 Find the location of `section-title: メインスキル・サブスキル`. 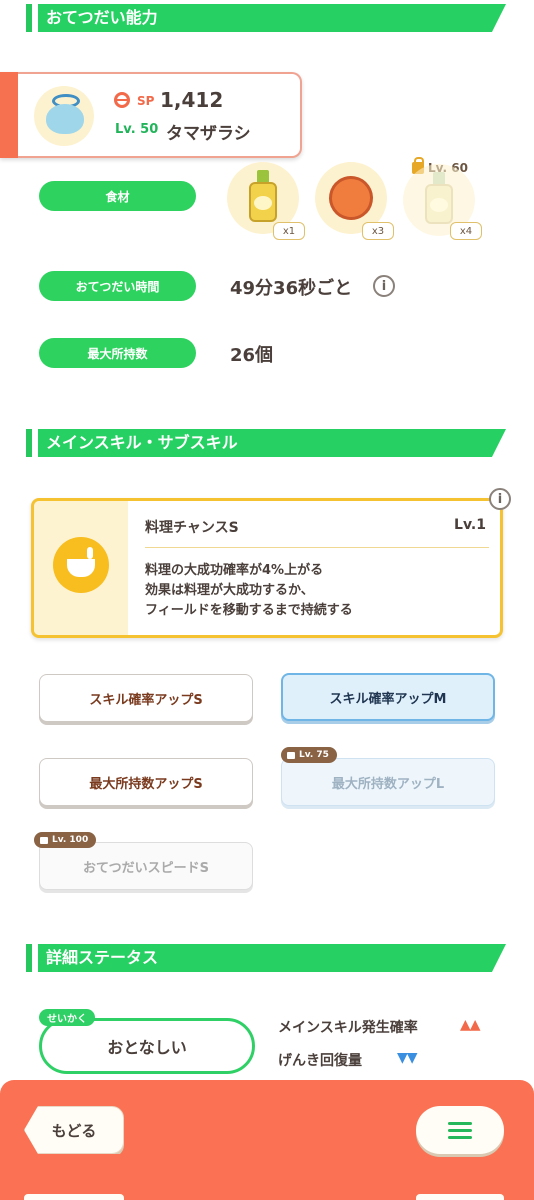

section-title: メインスキル・サブスキル is located at coordinates (272, 443).